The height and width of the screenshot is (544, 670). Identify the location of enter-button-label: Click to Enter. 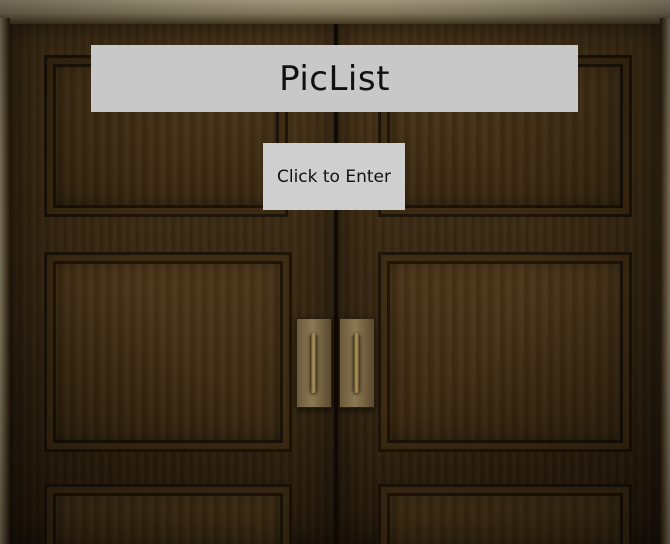
(333, 176).